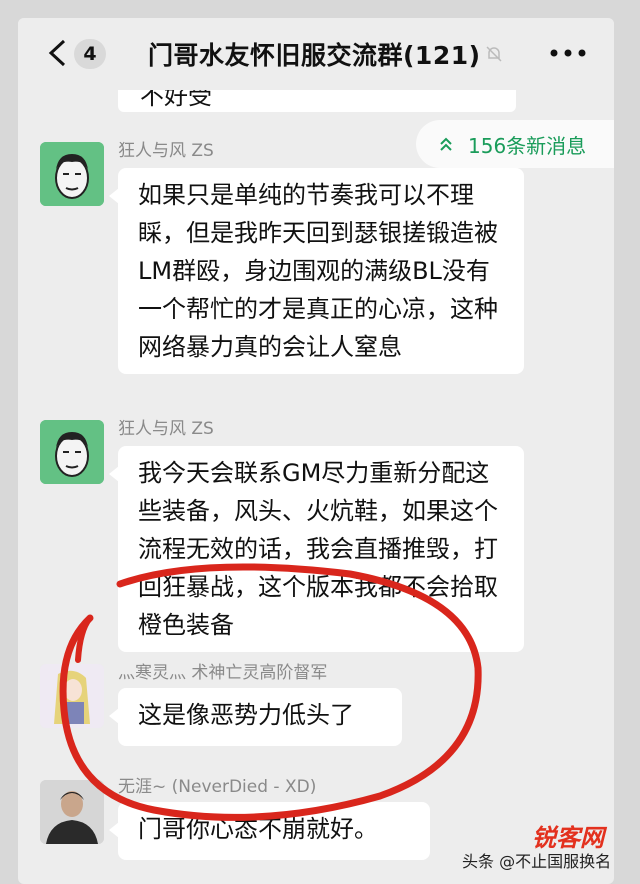 The width and height of the screenshot is (640, 884). I want to click on watermark-caption: 头条 @不止国服换名, so click(537, 861).